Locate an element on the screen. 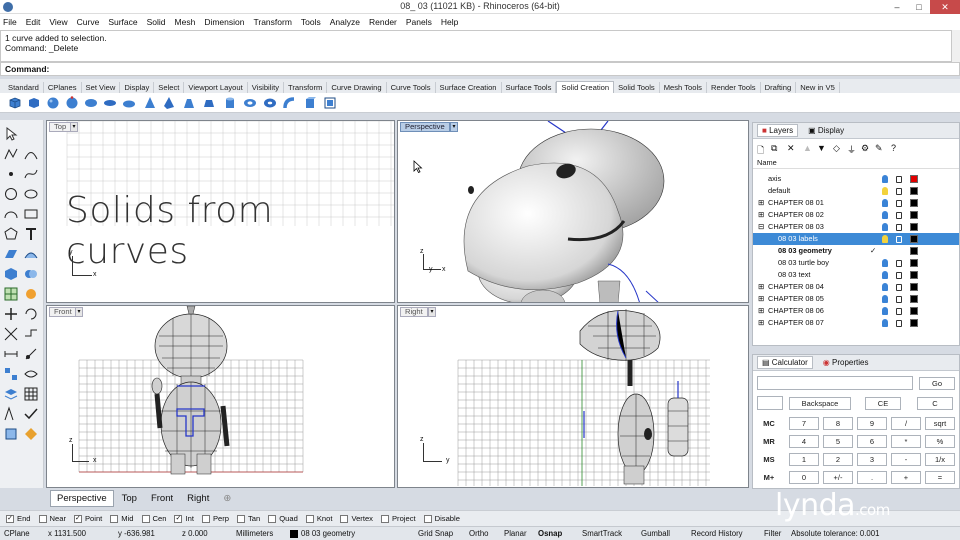  toolbar-tab-new-in-v5: New in V5 is located at coordinates (818, 87).